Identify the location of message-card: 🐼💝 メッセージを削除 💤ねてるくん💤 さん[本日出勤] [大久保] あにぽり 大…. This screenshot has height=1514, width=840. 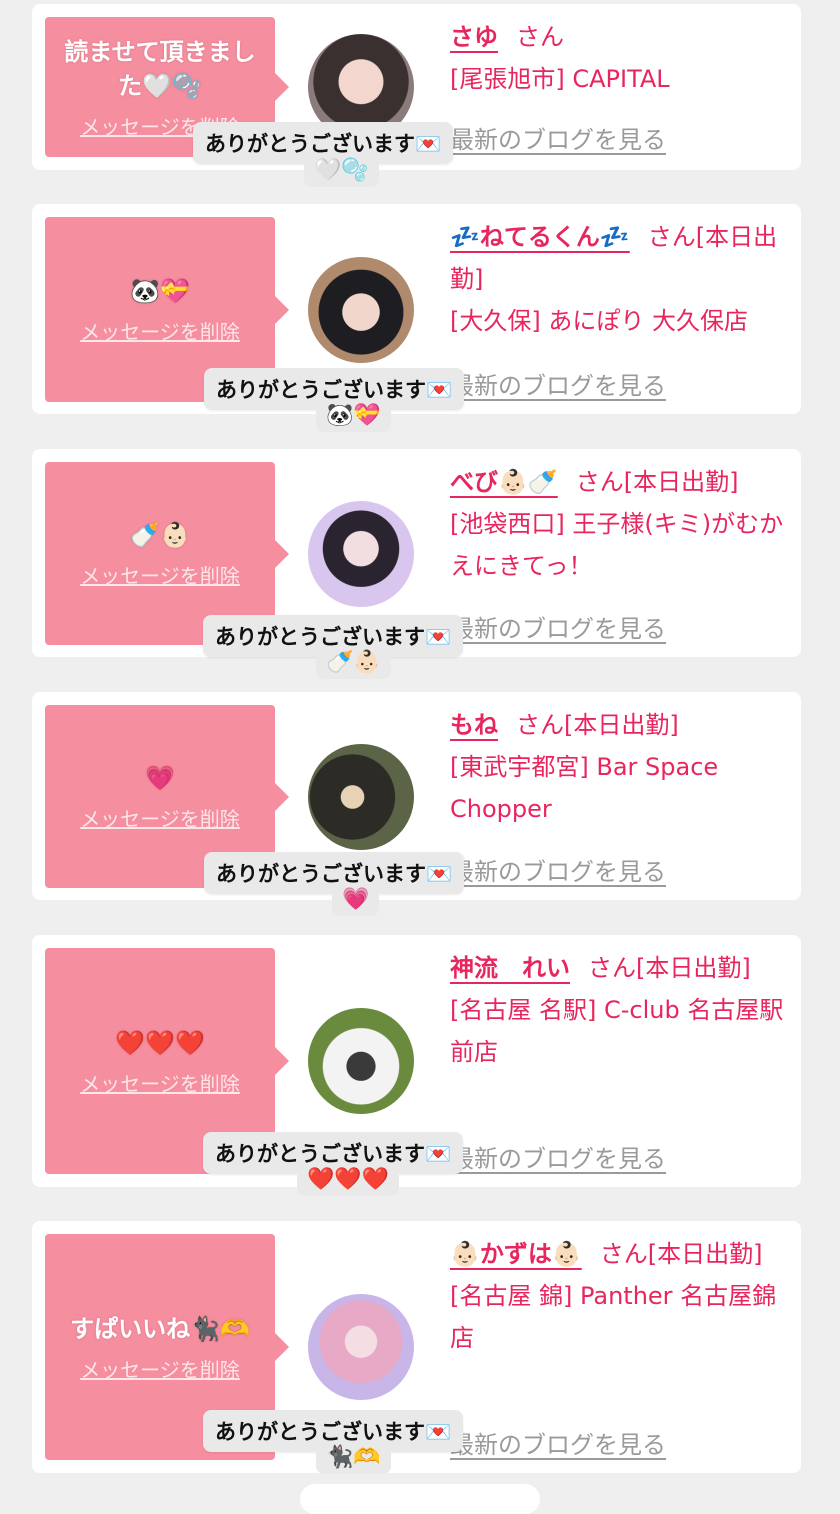
(416, 318).